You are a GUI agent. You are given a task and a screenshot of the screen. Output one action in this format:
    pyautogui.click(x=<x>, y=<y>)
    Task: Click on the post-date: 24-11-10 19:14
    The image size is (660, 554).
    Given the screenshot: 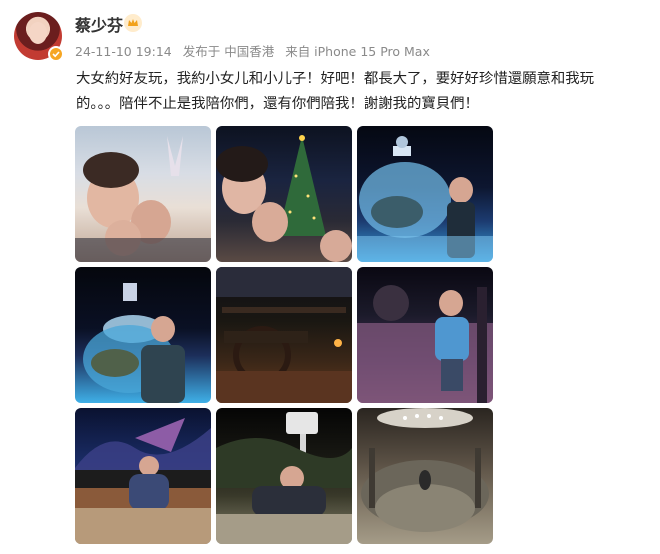 What is the action you would take?
    pyautogui.click(x=123, y=51)
    